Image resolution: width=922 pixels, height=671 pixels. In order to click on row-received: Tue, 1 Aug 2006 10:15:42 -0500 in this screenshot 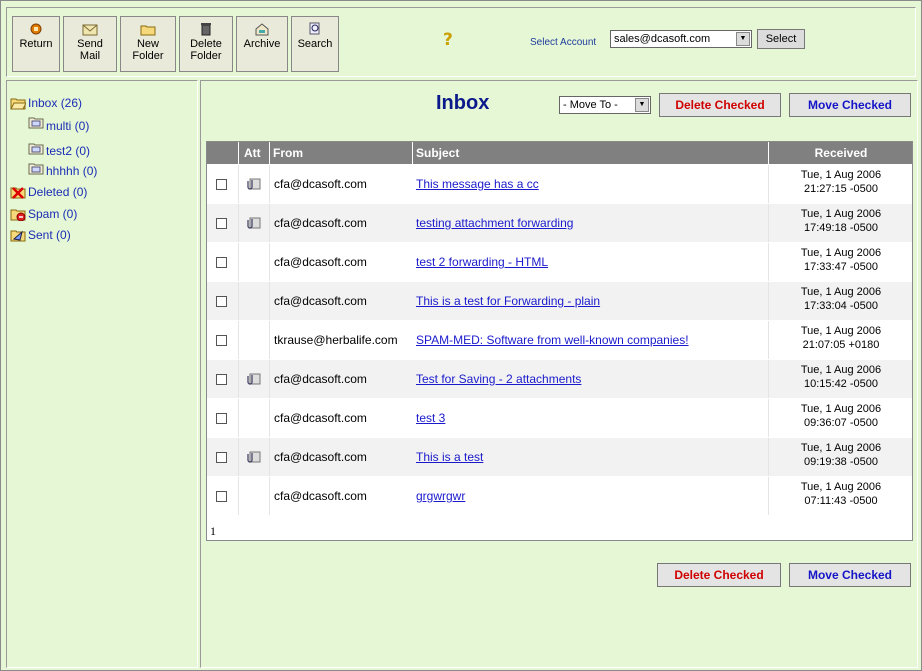, I will do `click(841, 377)`.